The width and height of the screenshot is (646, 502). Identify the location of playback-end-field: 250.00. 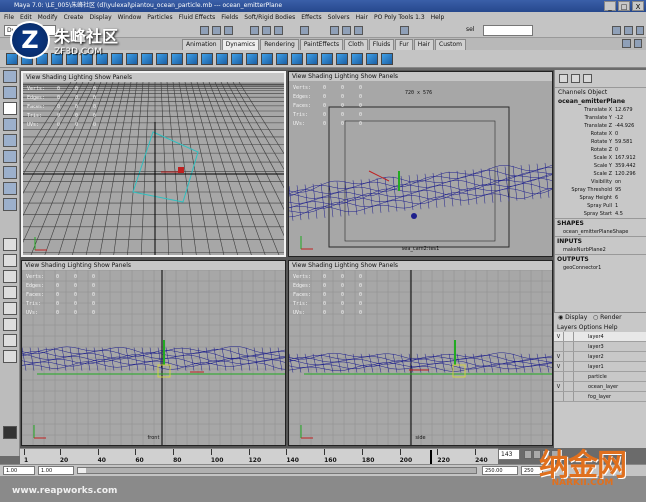
(500, 470).